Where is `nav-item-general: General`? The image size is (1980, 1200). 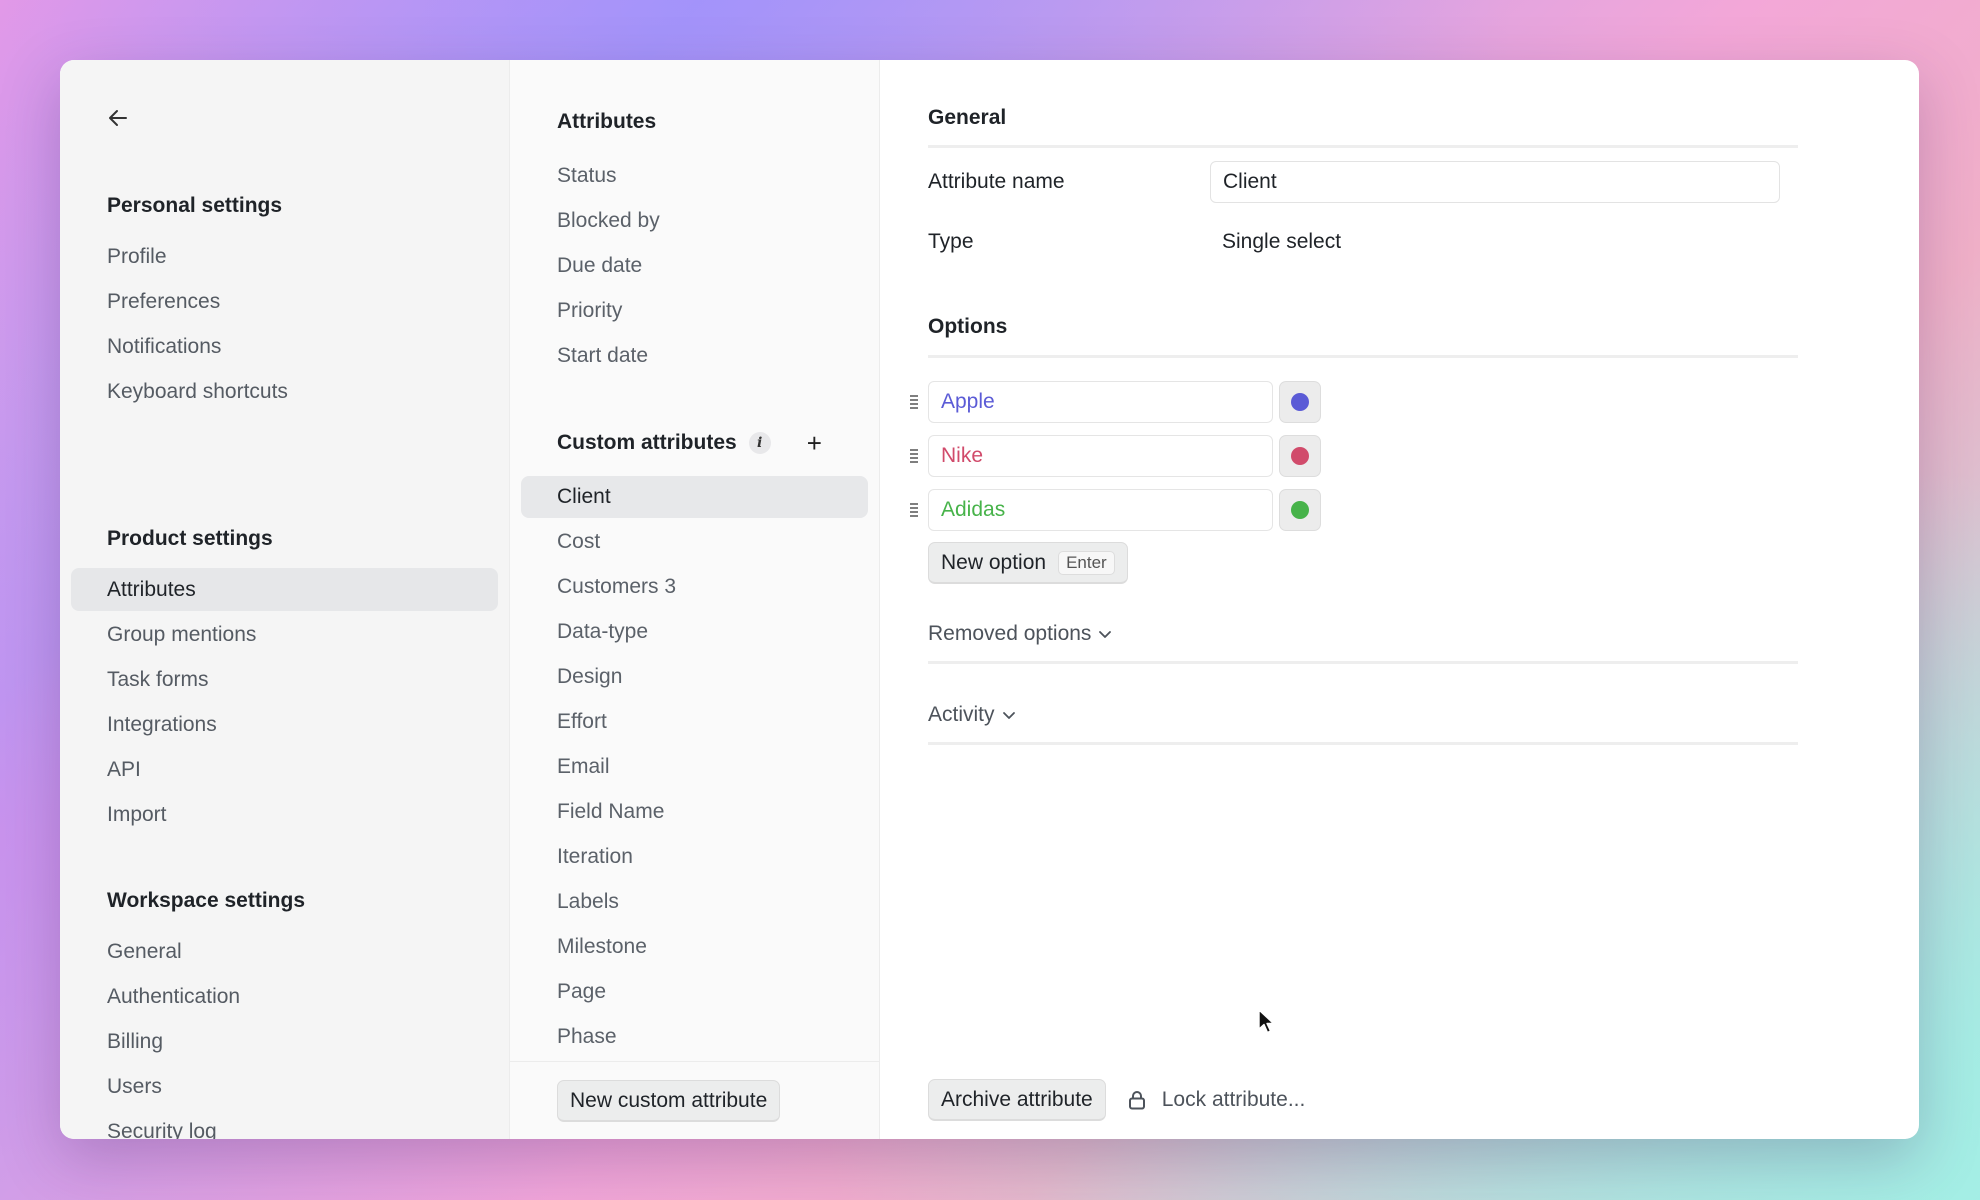 nav-item-general: General is located at coordinates (284, 951).